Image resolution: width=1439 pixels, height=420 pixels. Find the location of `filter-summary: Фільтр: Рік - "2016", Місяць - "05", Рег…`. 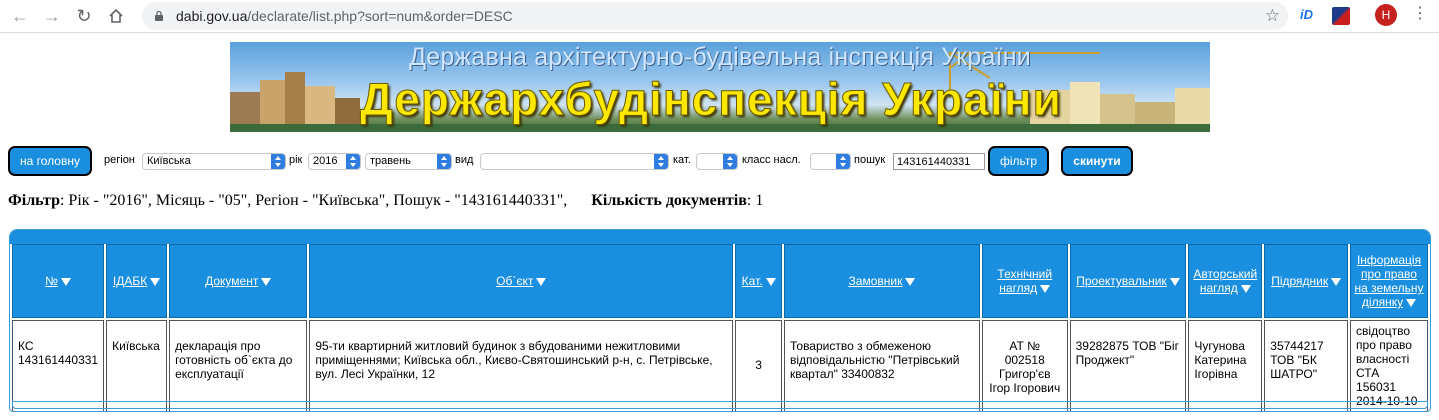

filter-summary: Фільтр: Рік - "2016", Місяць - "05", Рег… is located at coordinates (385, 201).